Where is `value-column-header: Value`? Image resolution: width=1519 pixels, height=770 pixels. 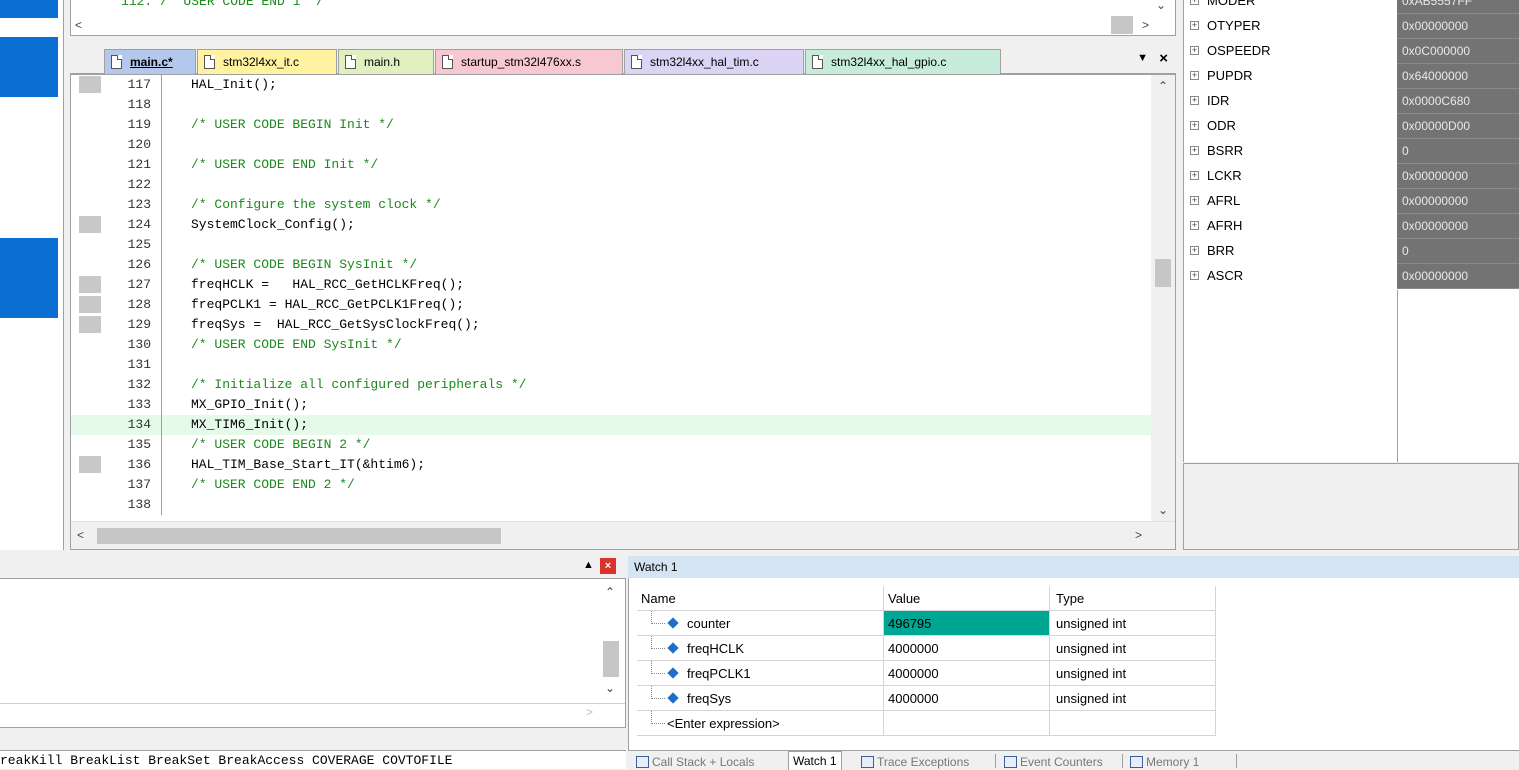
value-column-header: Value is located at coordinates (966, 598).